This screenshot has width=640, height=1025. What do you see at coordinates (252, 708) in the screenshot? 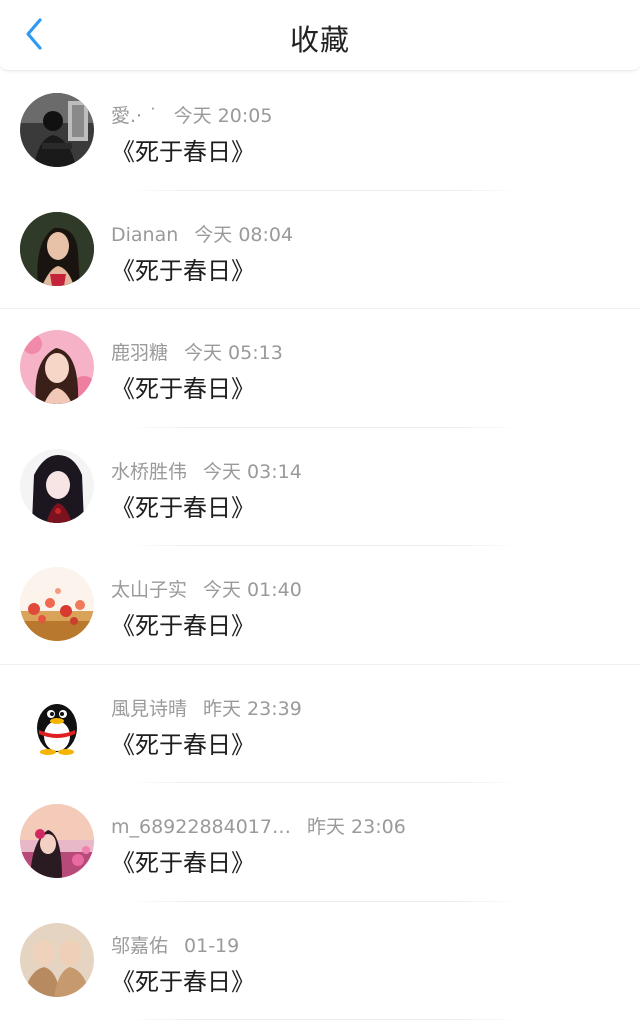
I see `timestamp: 昨天 23:39` at bounding box center [252, 708].